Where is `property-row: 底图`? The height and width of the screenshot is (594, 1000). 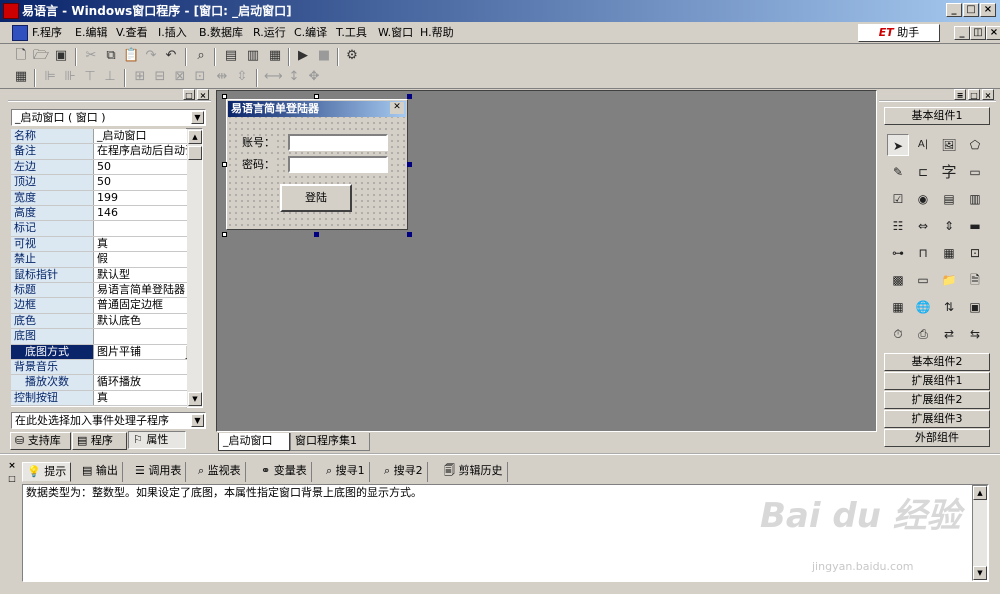
property-row: 底图 is located at coordinates (99, 337).